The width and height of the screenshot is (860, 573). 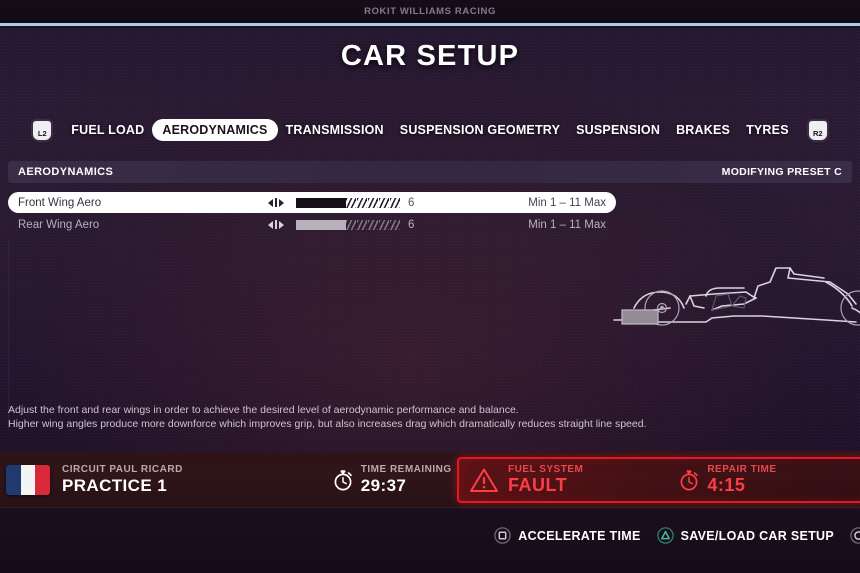 I want to click on repair-time-label: REPAIR TIME, so click(x=742, y=469).